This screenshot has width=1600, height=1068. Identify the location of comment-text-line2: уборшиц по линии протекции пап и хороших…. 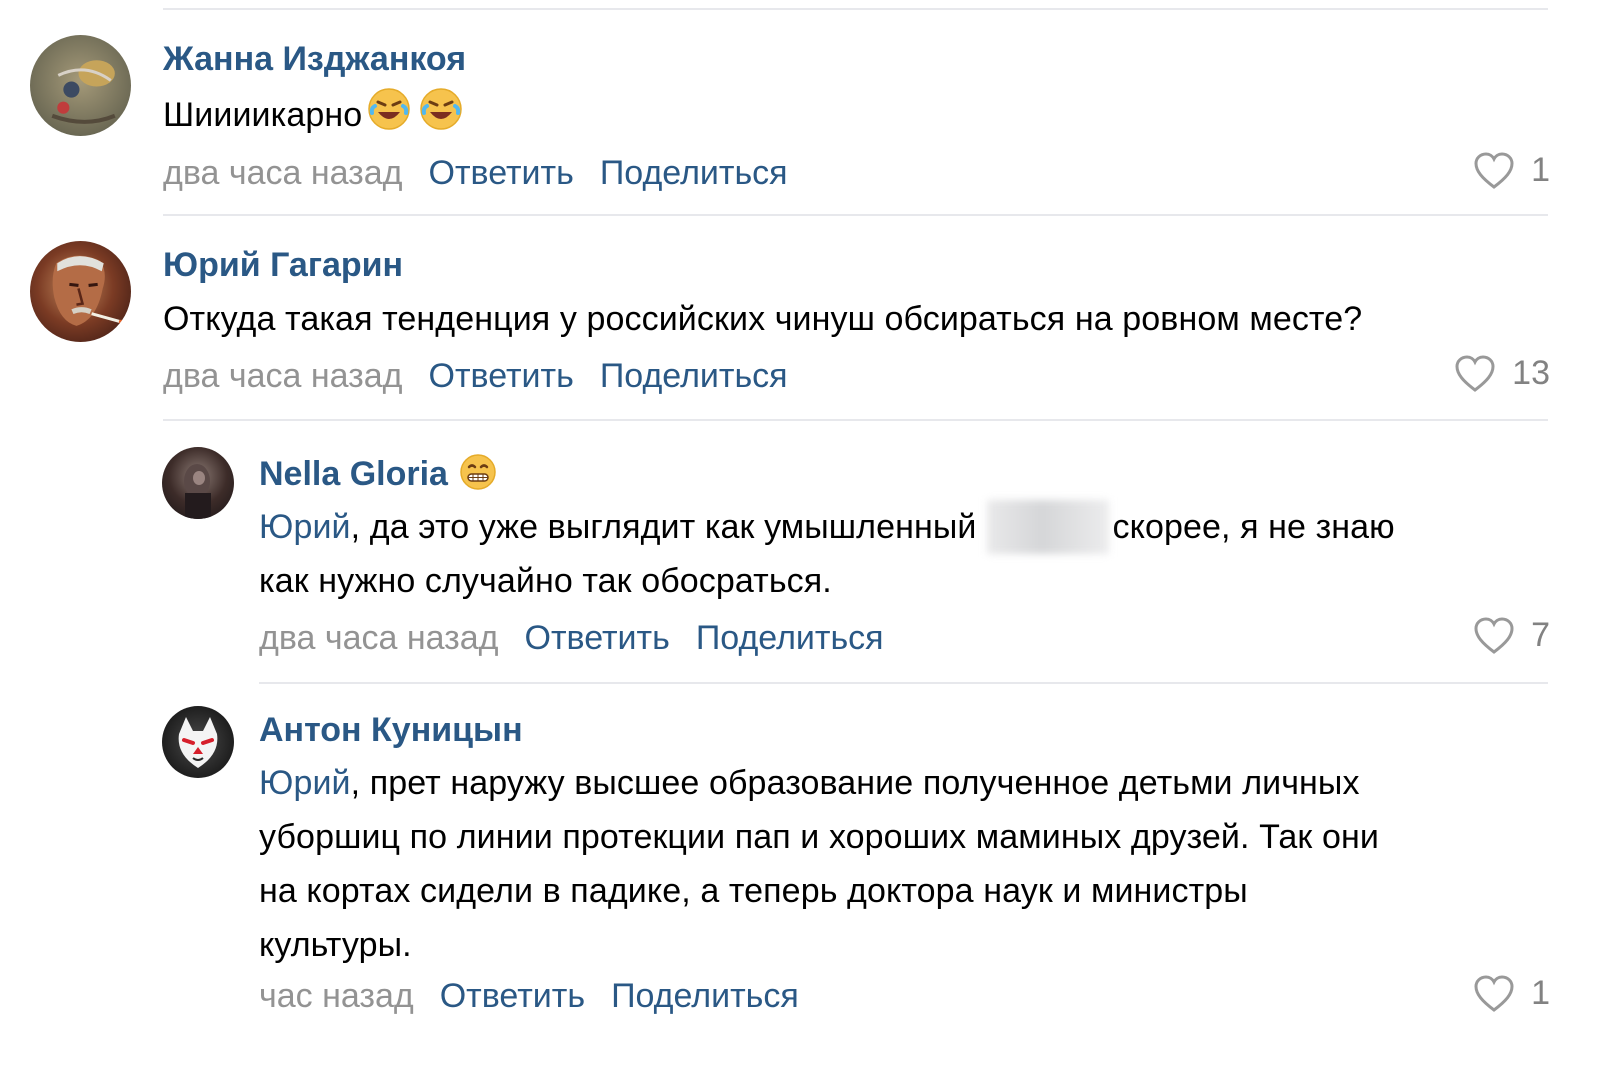
(819, 837).